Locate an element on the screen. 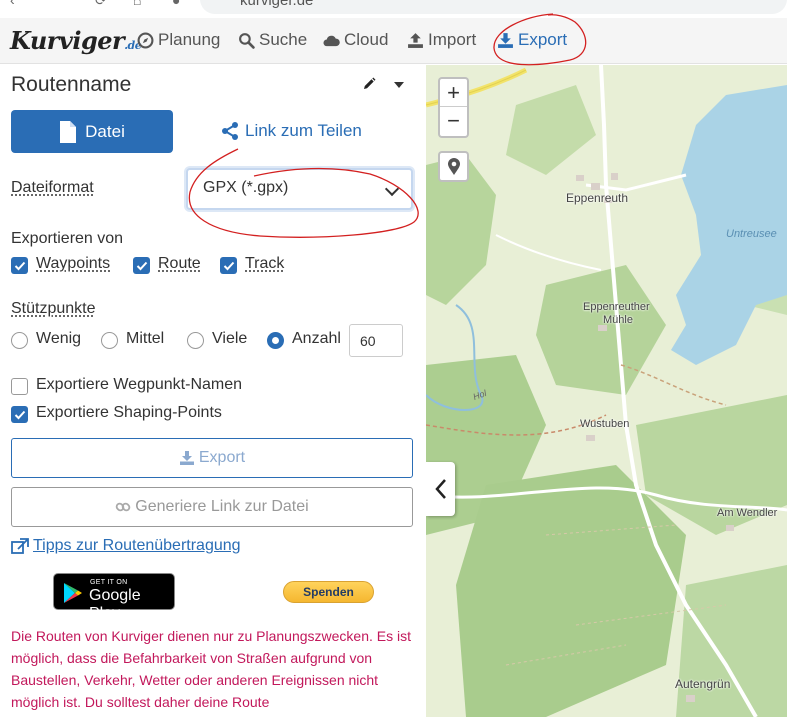 This screenshot has width=787, height=717. pencil-icon is located at coordinates (369, 84).